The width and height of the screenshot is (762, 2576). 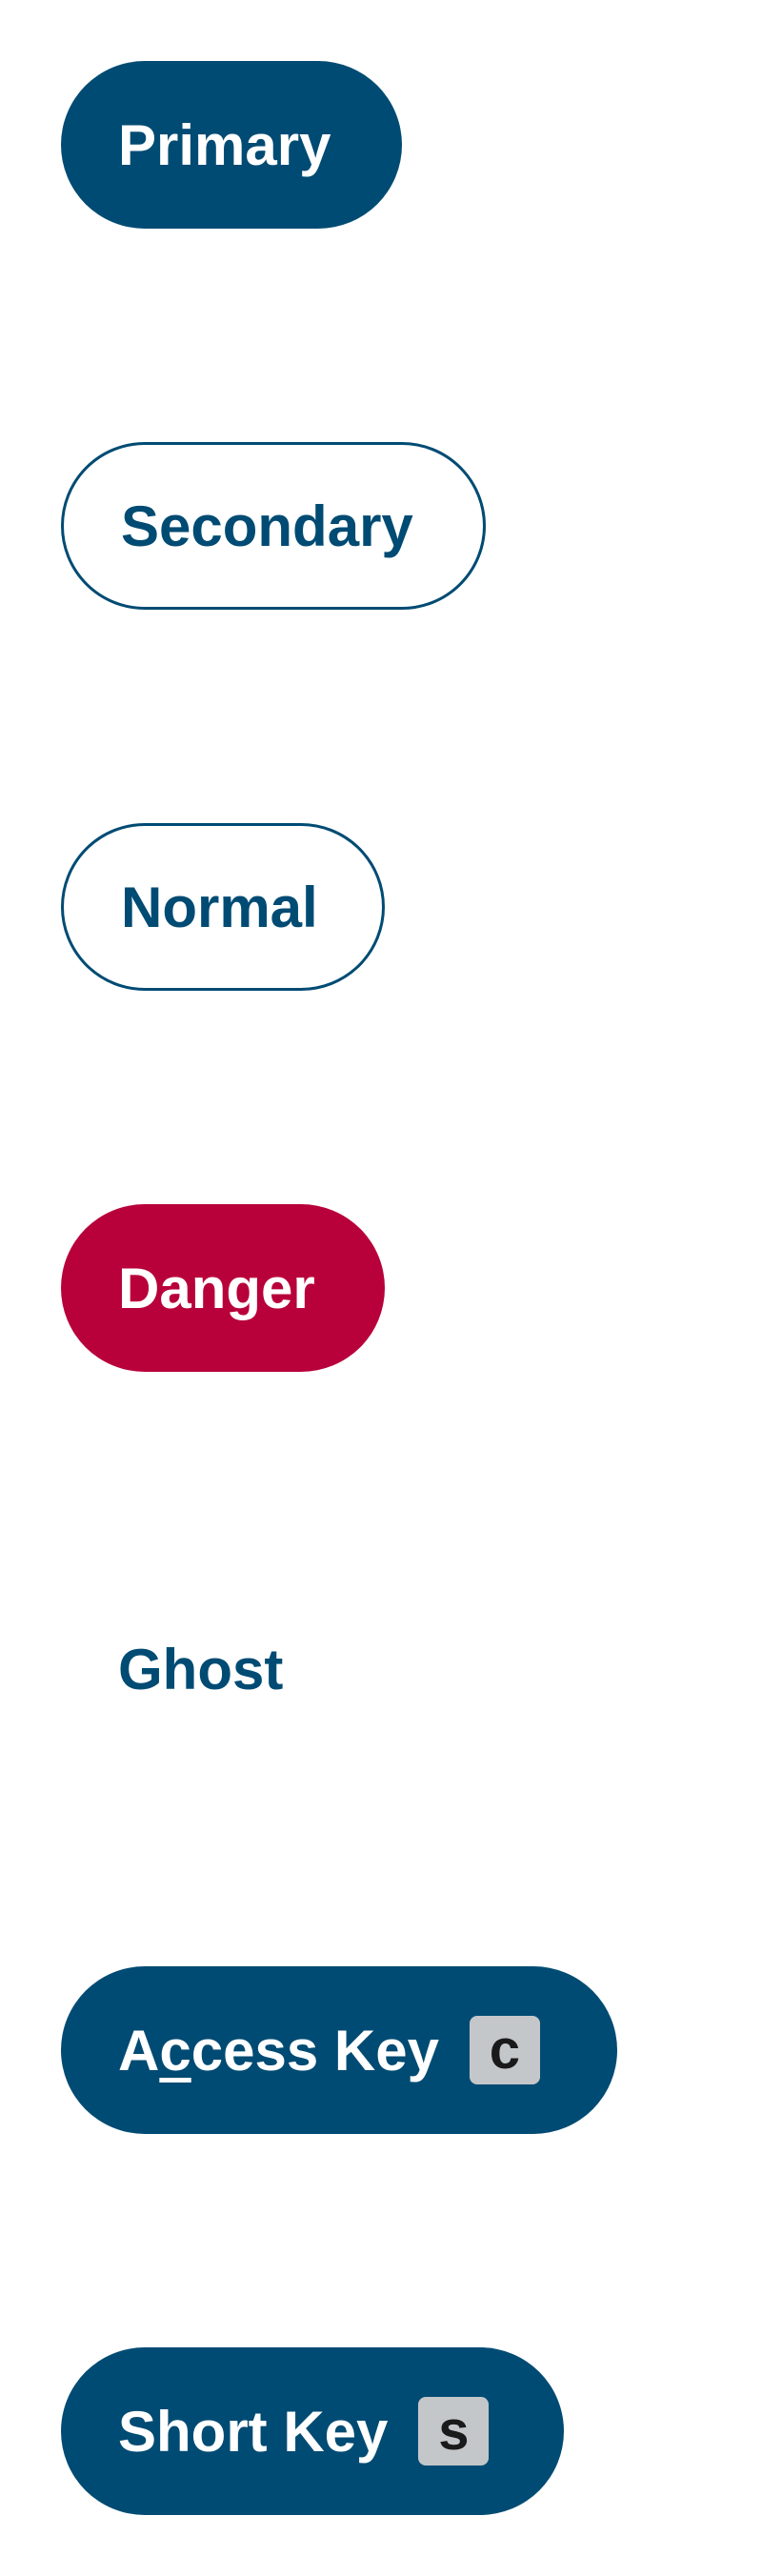 What do you see at coordinates (139, 2050) in the screenshot?
I see `access-key-label-prefix: A` at bounding box center [139, 2050].